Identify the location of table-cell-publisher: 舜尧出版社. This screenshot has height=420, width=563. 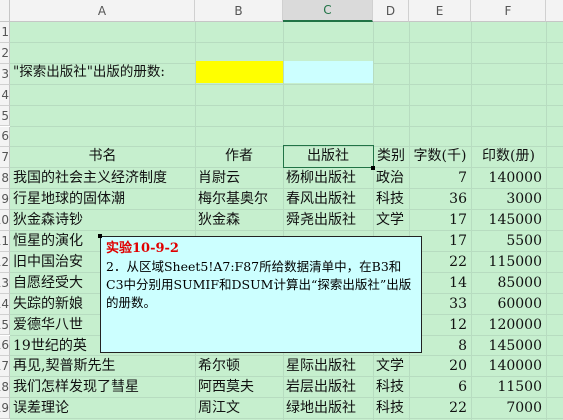
(328, 220).